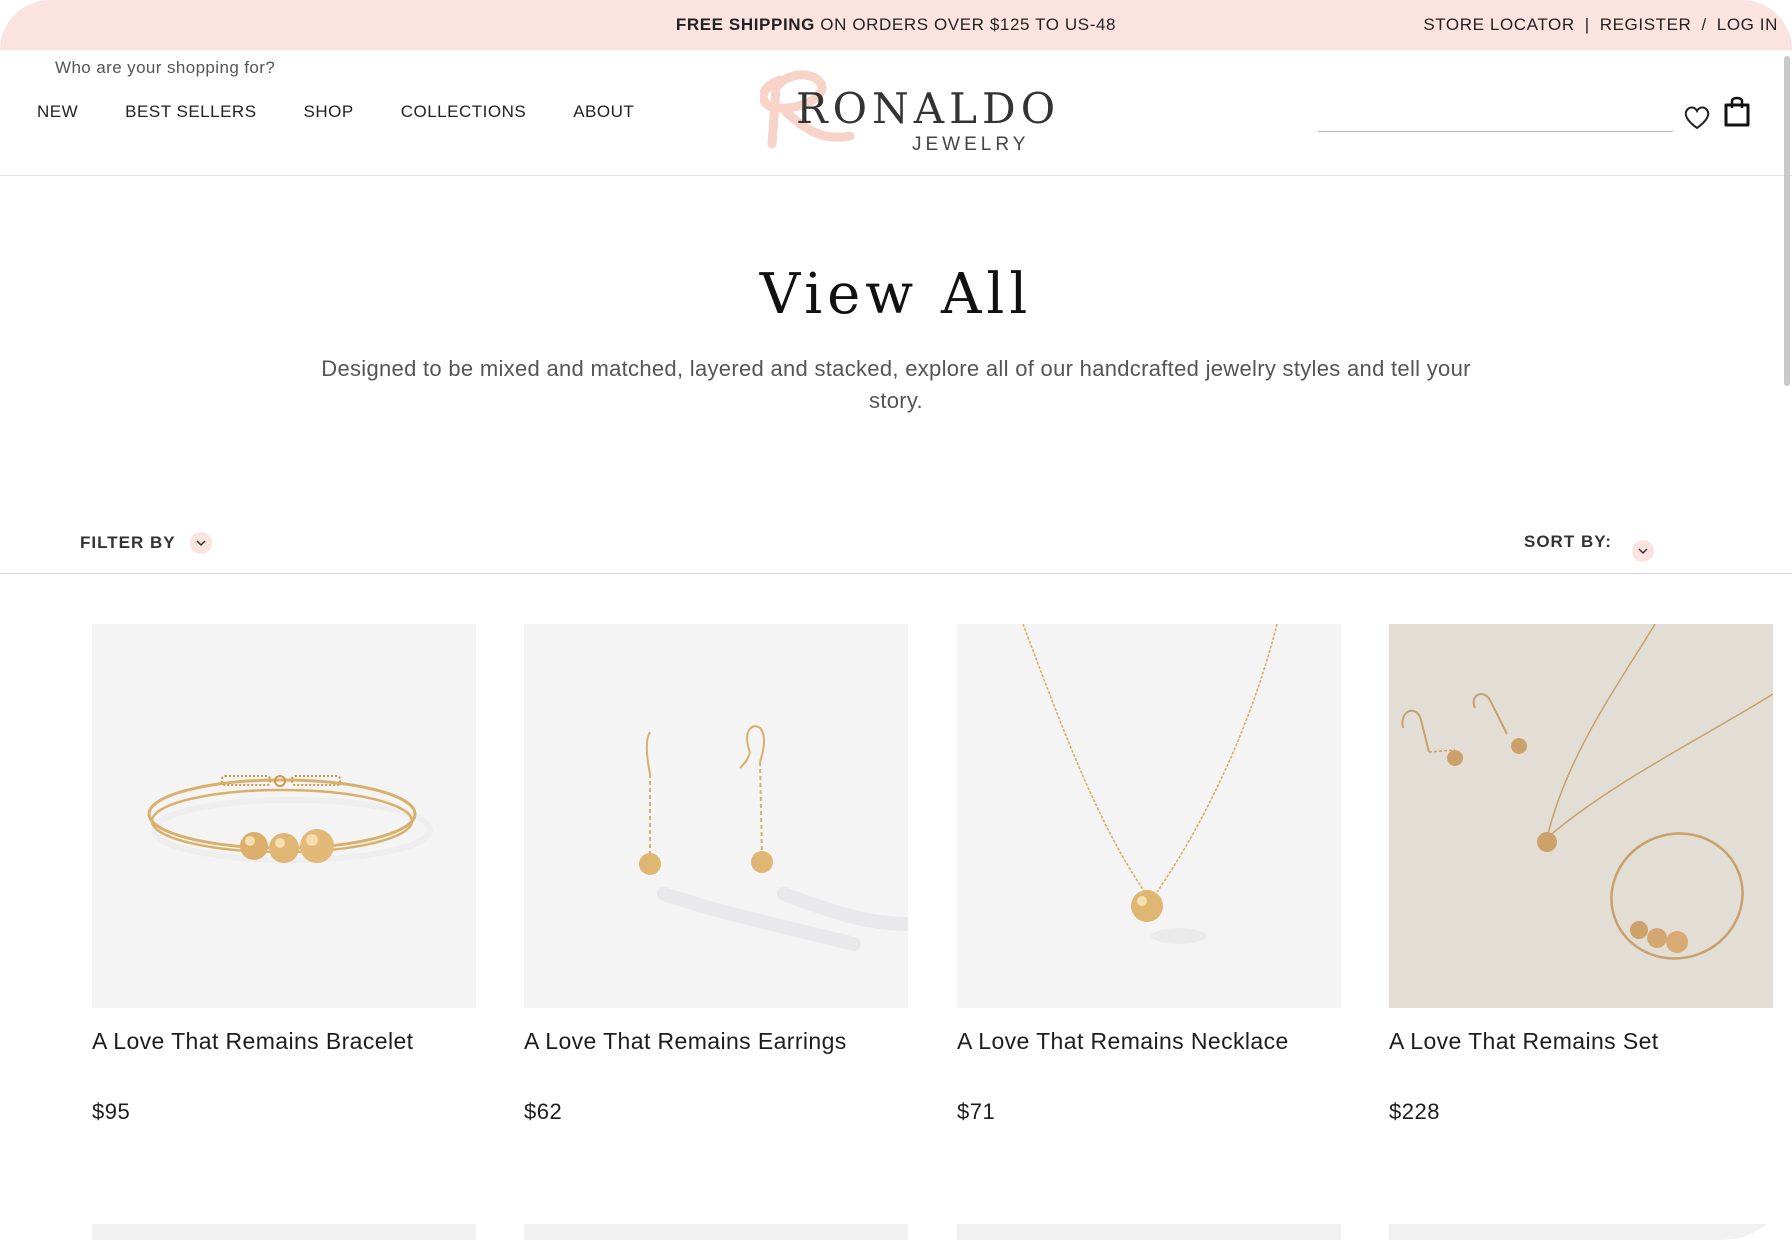 This screenshot has height=1240, width=1792. What do you see at coordinates (359, 112) in the screenshot?
I see `main-nav: NEW BEST SELLERS SHOP COLLECTIONS ABOUT` at bounding box center [359, 112].